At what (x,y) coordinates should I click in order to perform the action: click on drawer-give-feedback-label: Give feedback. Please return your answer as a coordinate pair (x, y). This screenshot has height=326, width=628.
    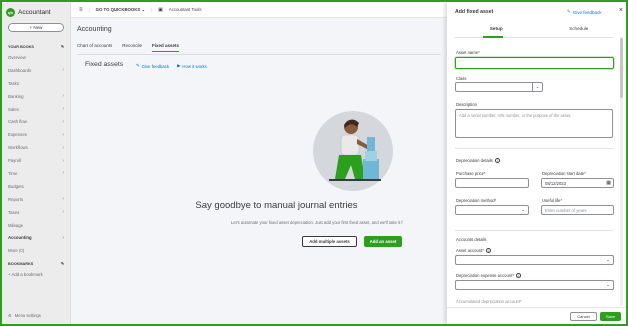
    Looking at the image, I should click on (587, 12).